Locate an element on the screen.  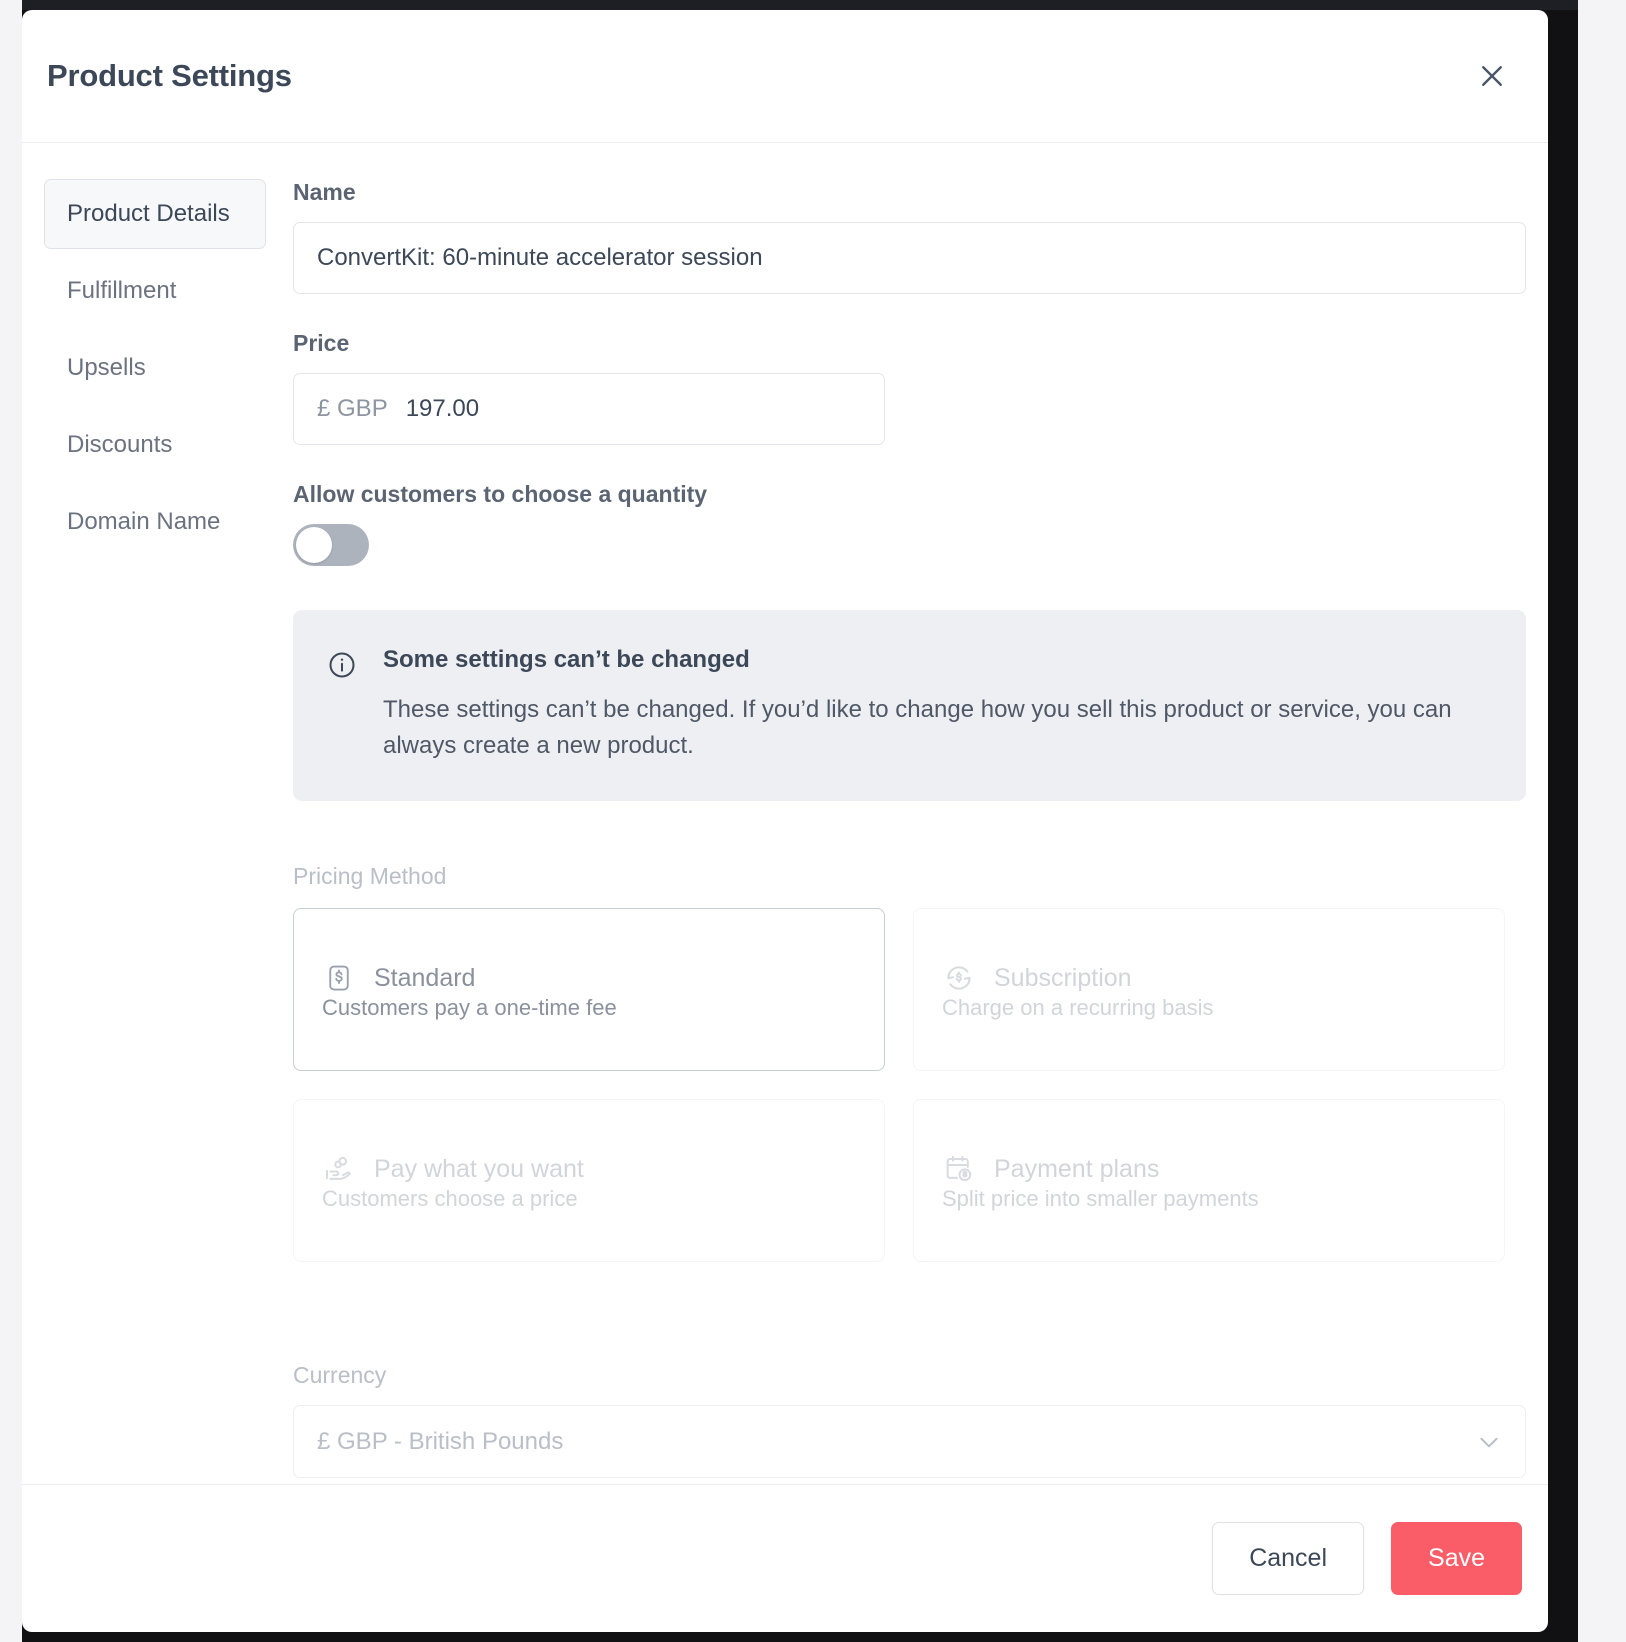
sidebar-item-product-details: Product Details is located at coordinates (155, 214).